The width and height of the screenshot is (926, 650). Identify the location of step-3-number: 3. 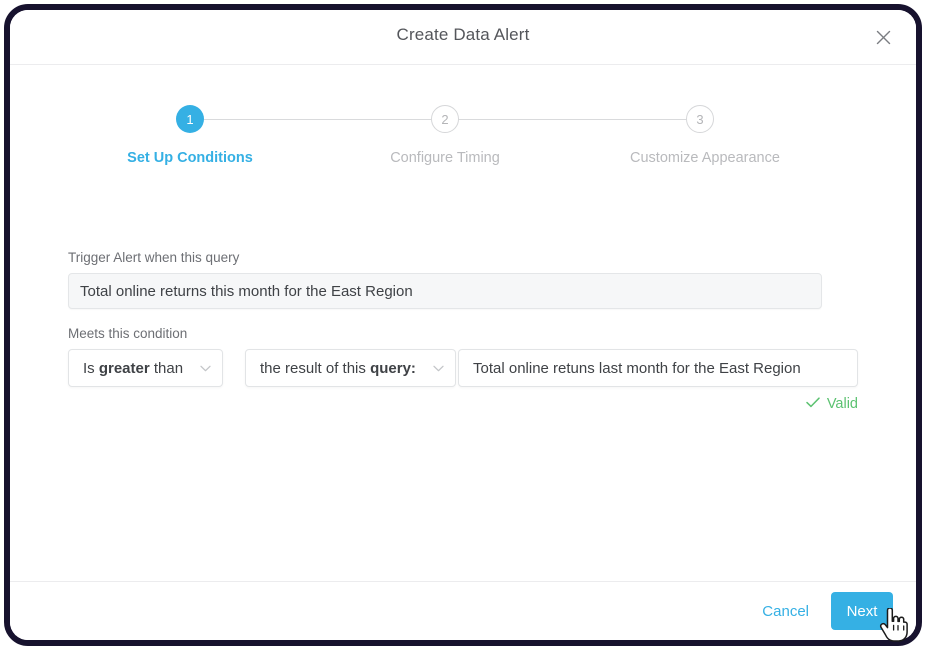
(700, 119).